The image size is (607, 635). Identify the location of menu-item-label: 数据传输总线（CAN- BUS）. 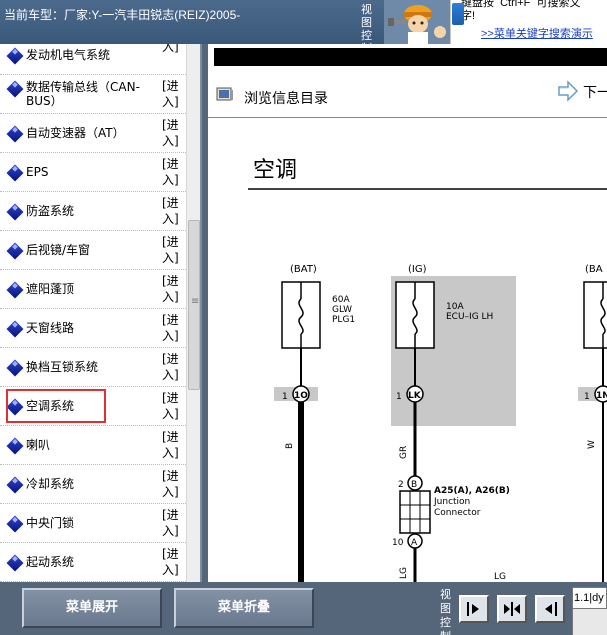
(83, 94).